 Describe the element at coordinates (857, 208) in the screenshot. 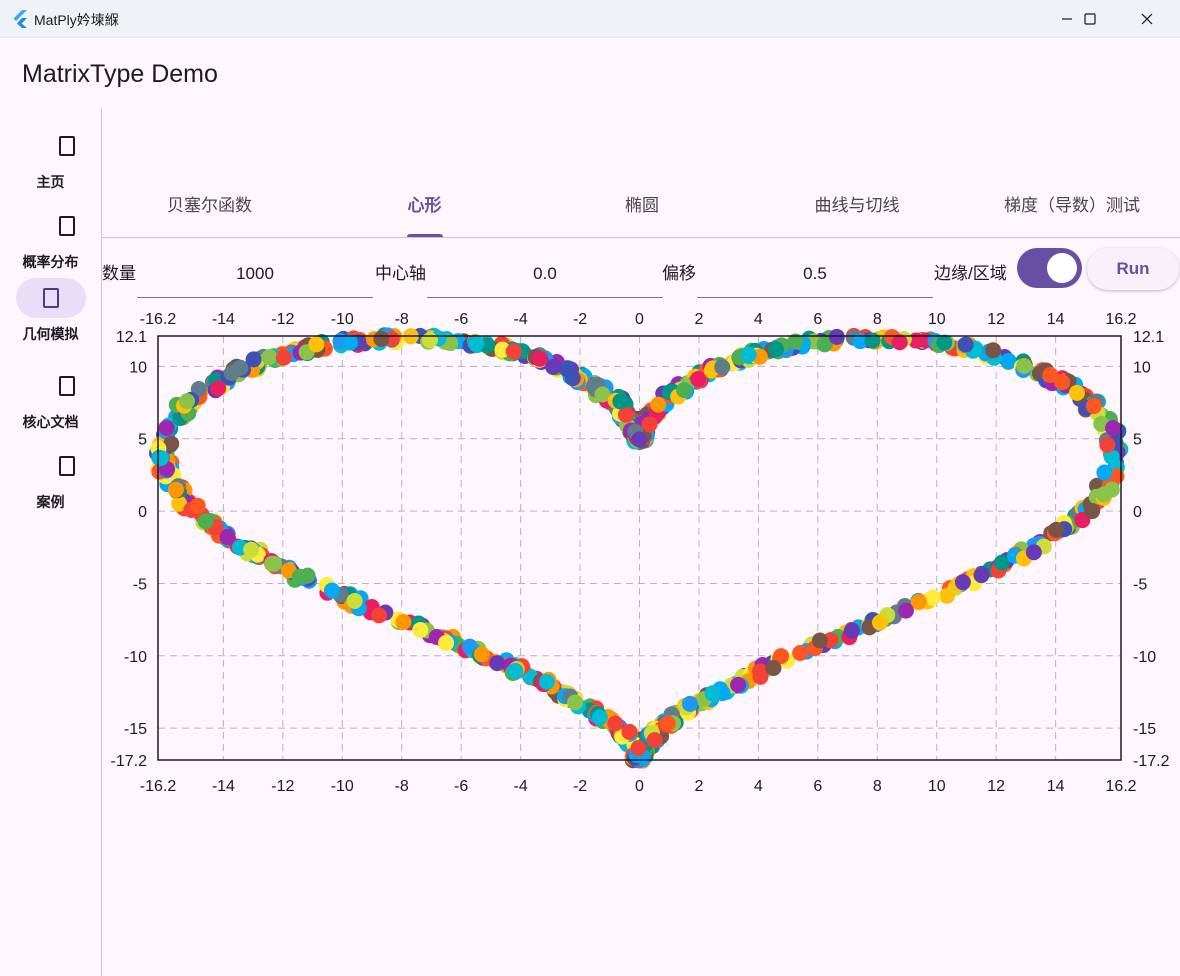

I see `tab-curve-tangent: 曲线与切线` at that location.